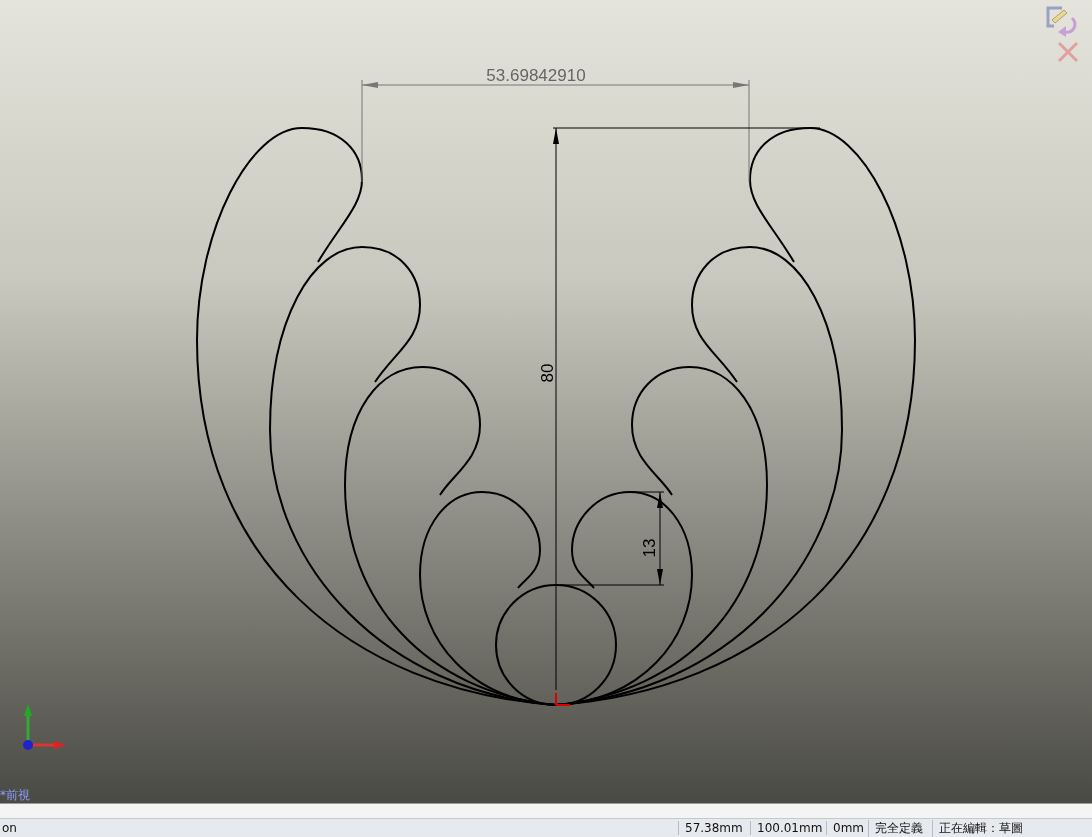 This screenshot has height=837, width=1092. Describe the element at coordinates (714, 828) in the screenshot. I see `status-field: 57.38mm` at that location.